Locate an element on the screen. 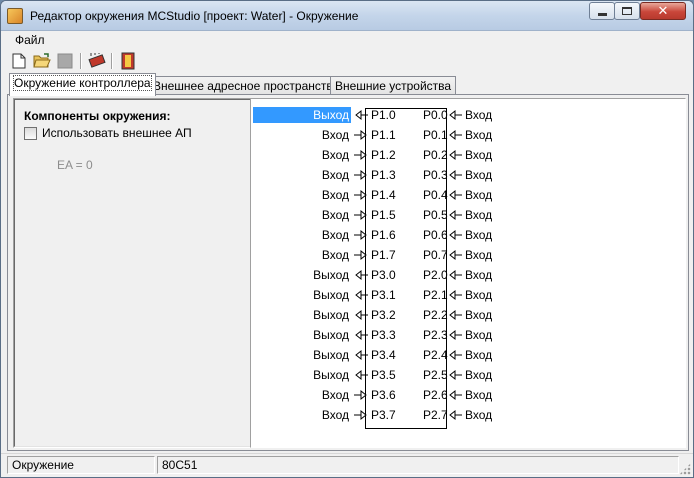 The width and height of the screenshot is (694, 478). pin-label-right: P0.3 is located at coordinates (435, 175).